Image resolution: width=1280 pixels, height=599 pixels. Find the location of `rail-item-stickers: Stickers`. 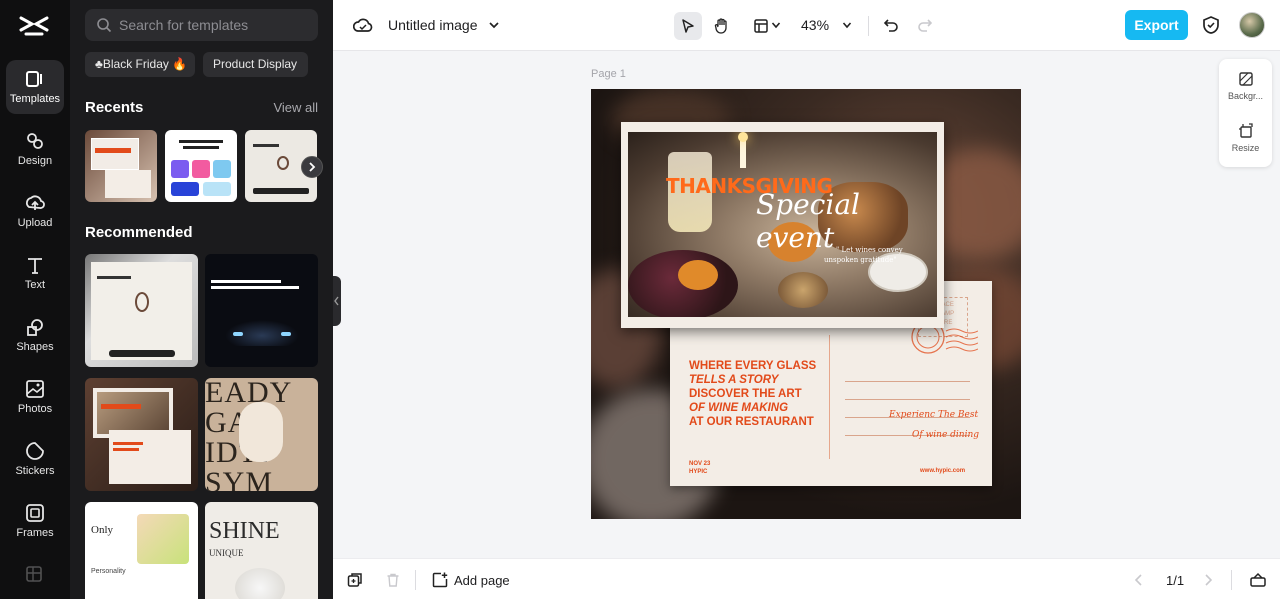

rail-item-stickers: Stickers is located at coordinates (35, 459).